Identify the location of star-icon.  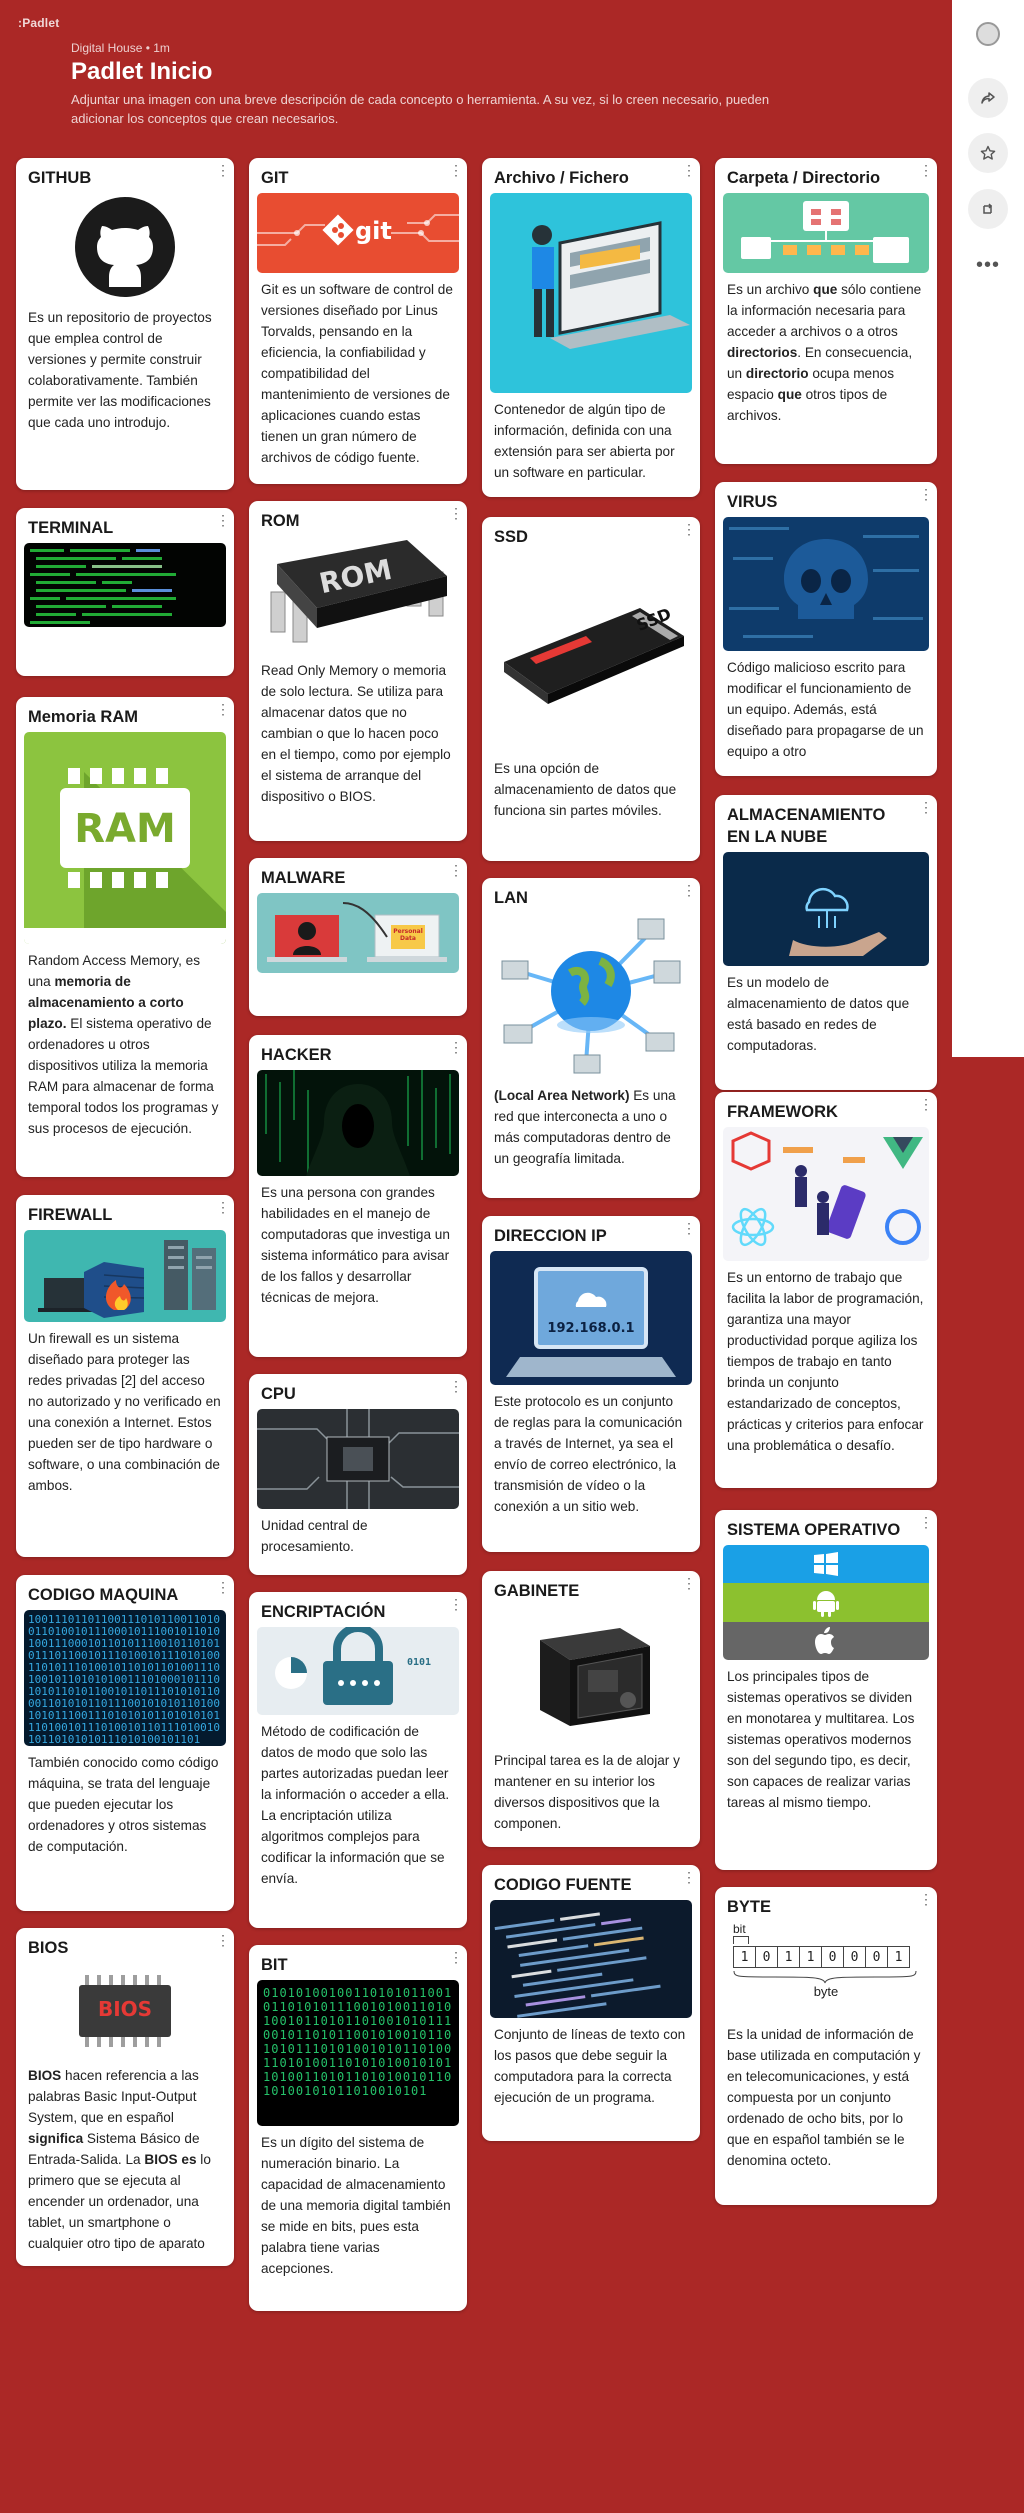
(988, 153).